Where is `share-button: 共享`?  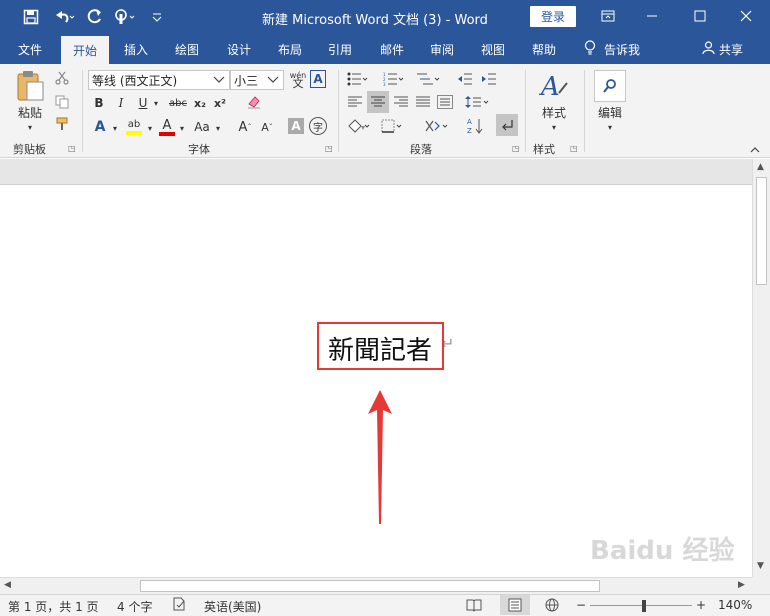 share-button: 共享 is located at coordinates (722, 49).